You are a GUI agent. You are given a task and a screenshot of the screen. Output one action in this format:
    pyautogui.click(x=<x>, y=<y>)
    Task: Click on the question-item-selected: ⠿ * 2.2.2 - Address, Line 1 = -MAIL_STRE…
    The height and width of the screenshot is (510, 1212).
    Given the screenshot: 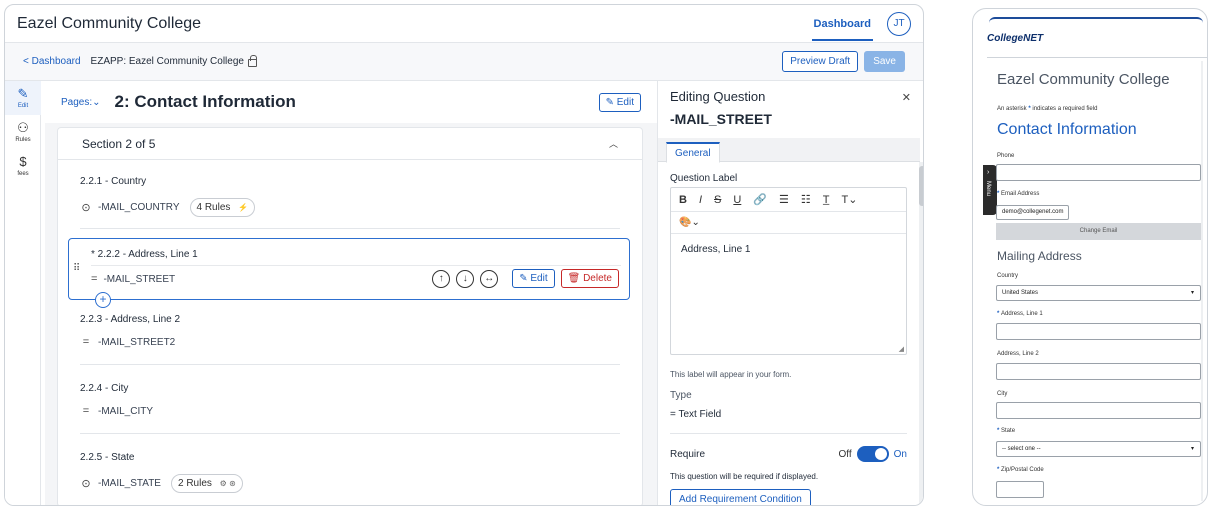 What is the action you would take?
    pyautogui.click(x=349, y=273)
    